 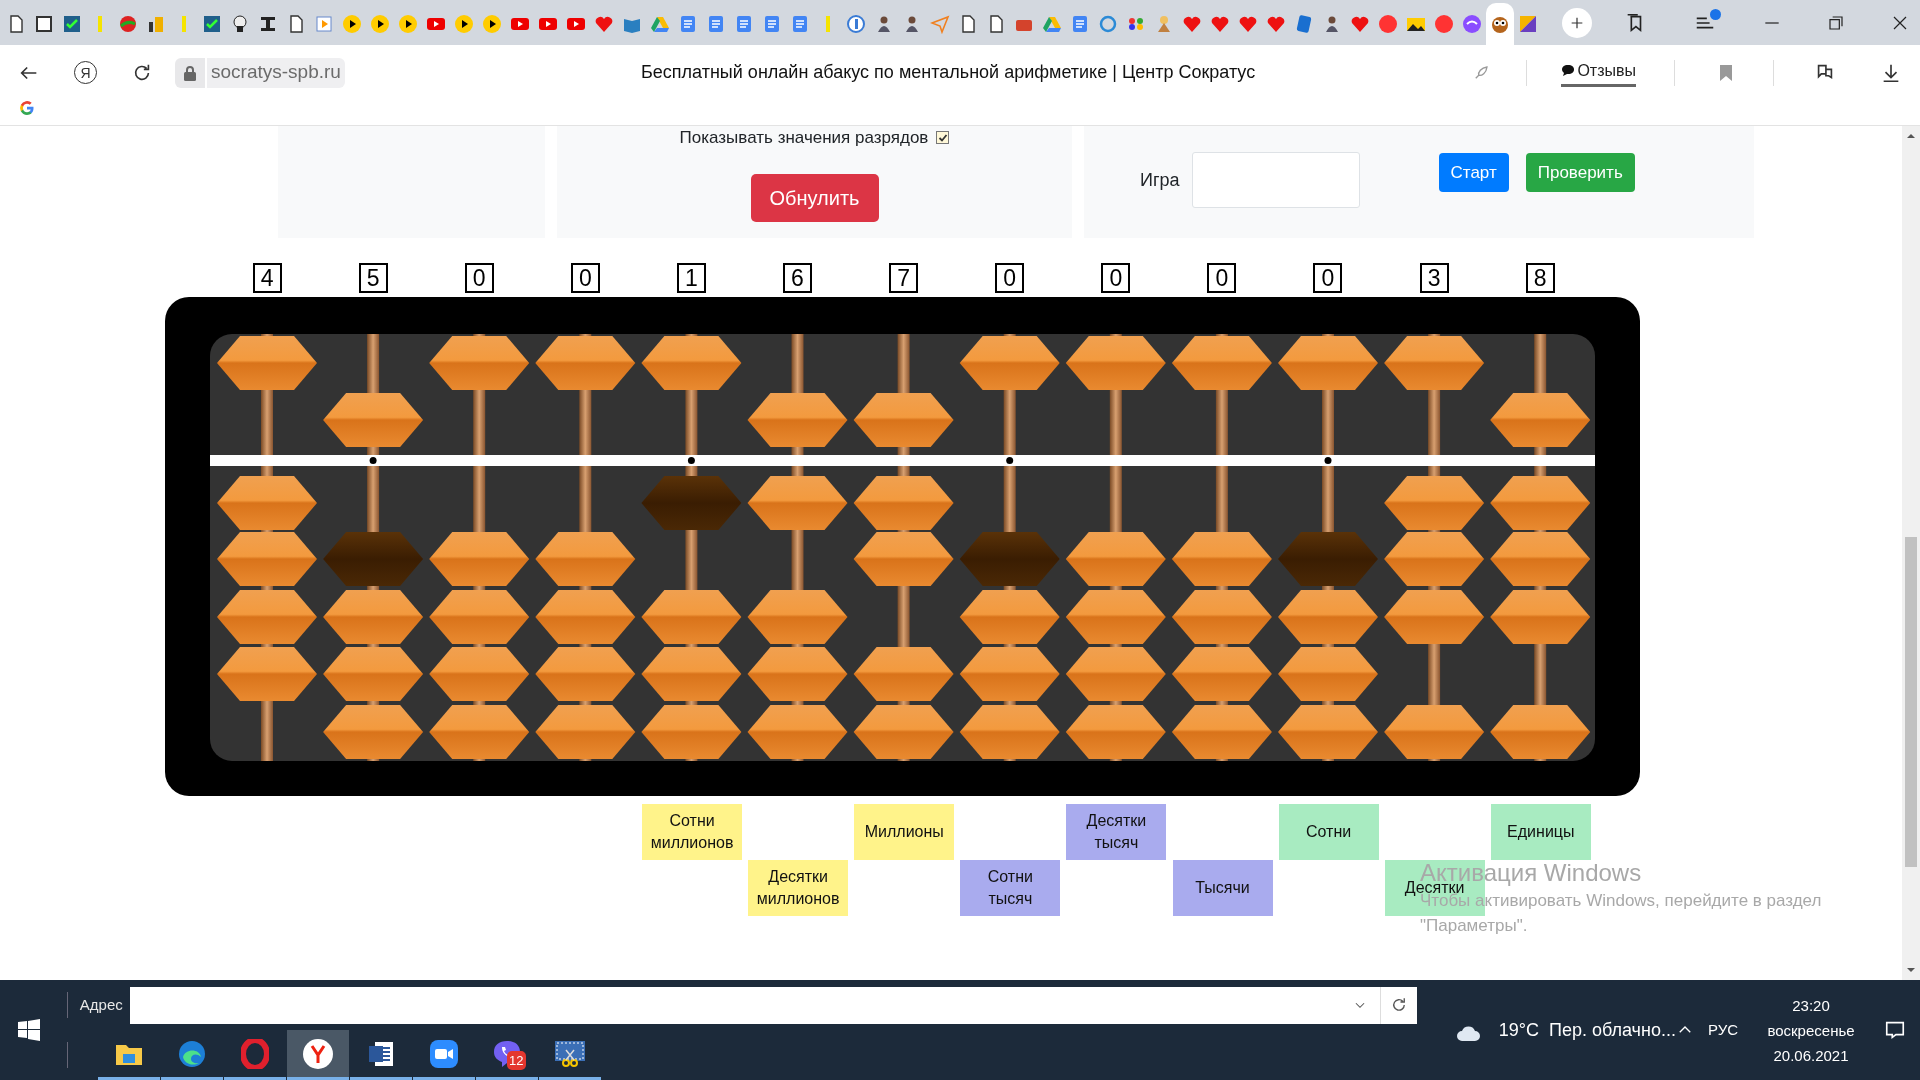 I want to click on game-field, so click(x=1275, y=180).